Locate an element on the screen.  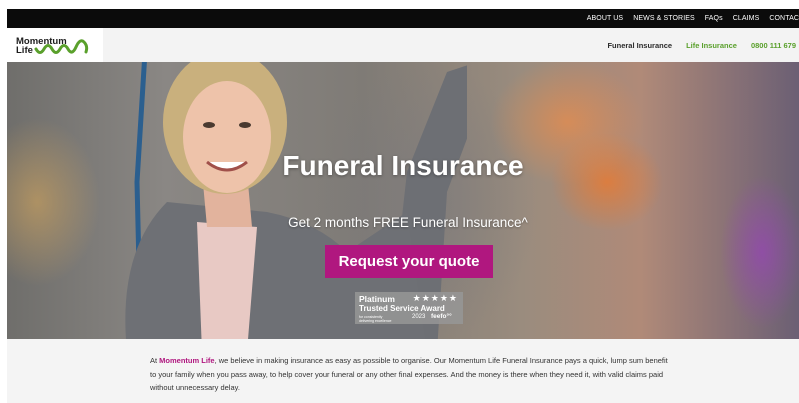
logo: Momentum Life is located at coordinates (55, 45).